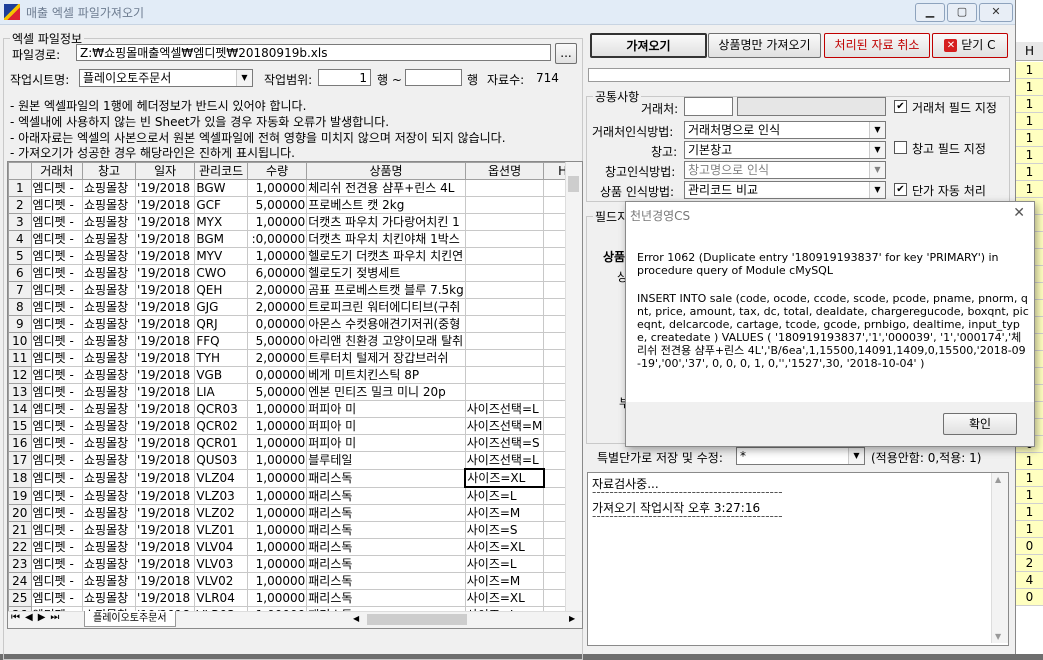 This screenshot has height=660, width=1043. Describe the element at coordinates (130, 619) in the screenshot. I see `sheet-tab: 플레이오토주문서` at that location.